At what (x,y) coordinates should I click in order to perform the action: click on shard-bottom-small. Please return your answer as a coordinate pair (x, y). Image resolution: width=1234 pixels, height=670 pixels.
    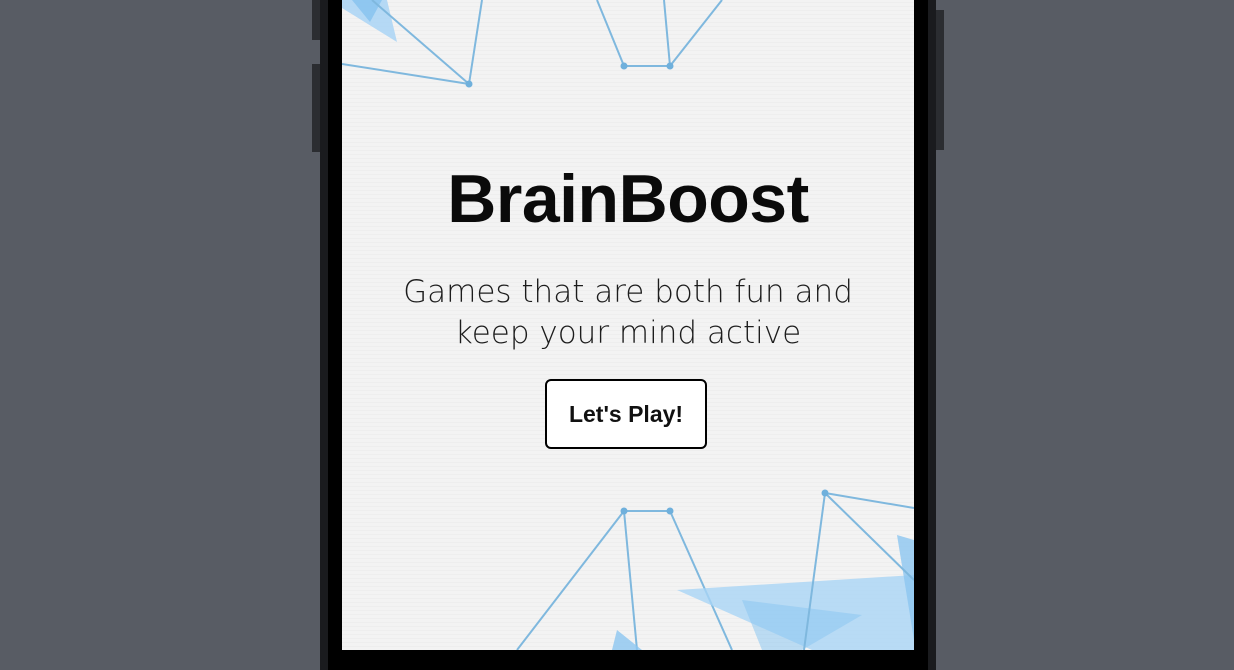
    Looking at the image, I should click on (627, 640).